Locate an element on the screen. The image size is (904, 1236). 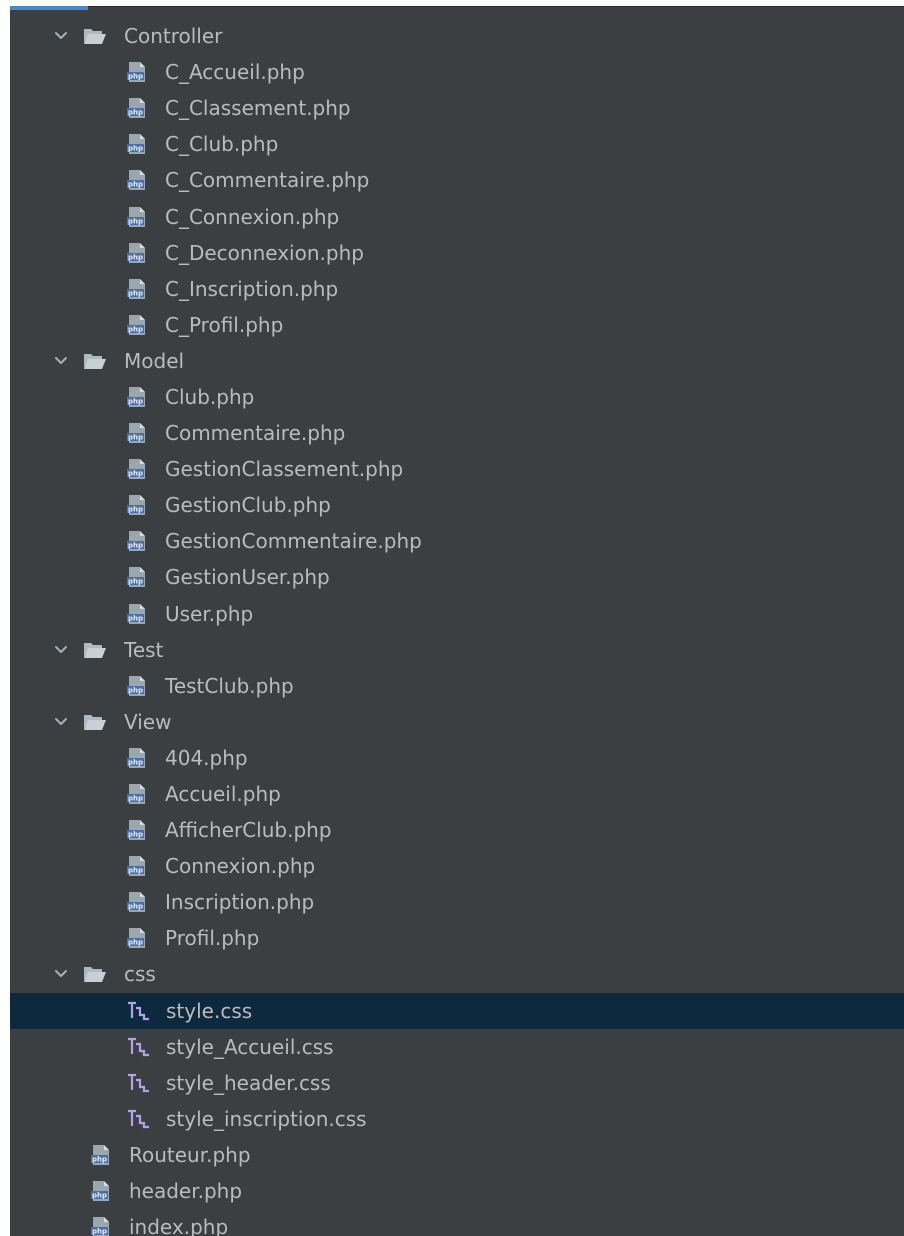
tree-file-inscription-php: php Inscription.php is located at coordinates (457, 902).